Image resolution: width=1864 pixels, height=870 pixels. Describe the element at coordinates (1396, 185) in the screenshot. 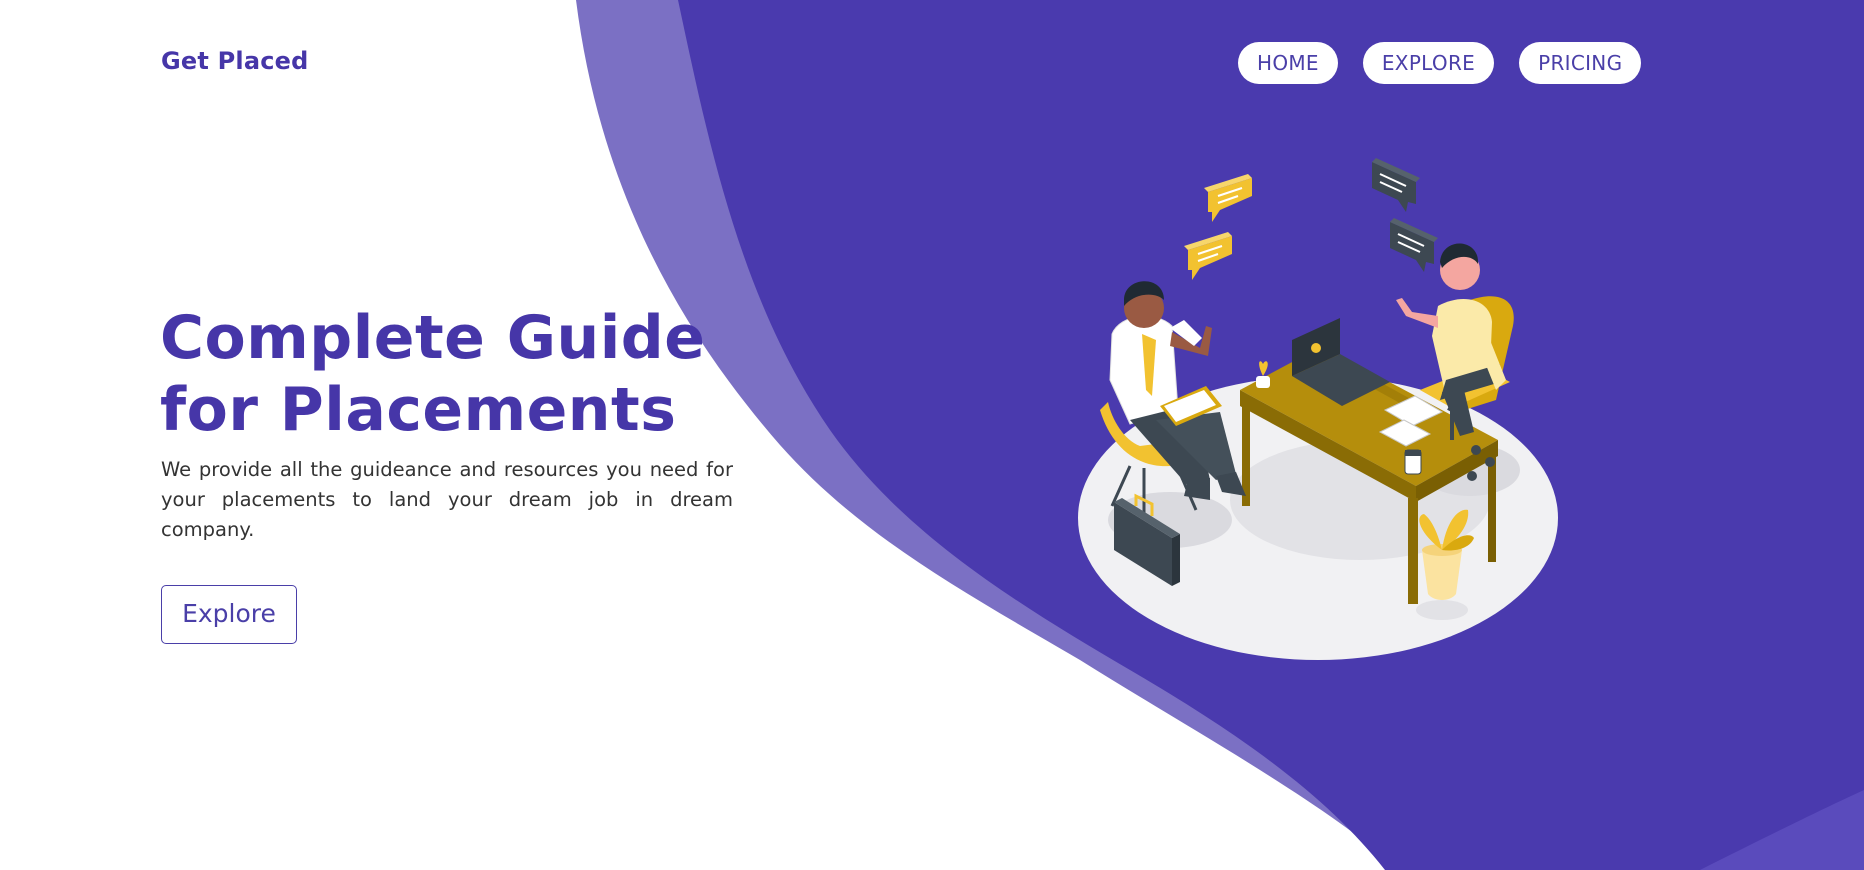

I see `chat-bubble-dark-top` at that location.